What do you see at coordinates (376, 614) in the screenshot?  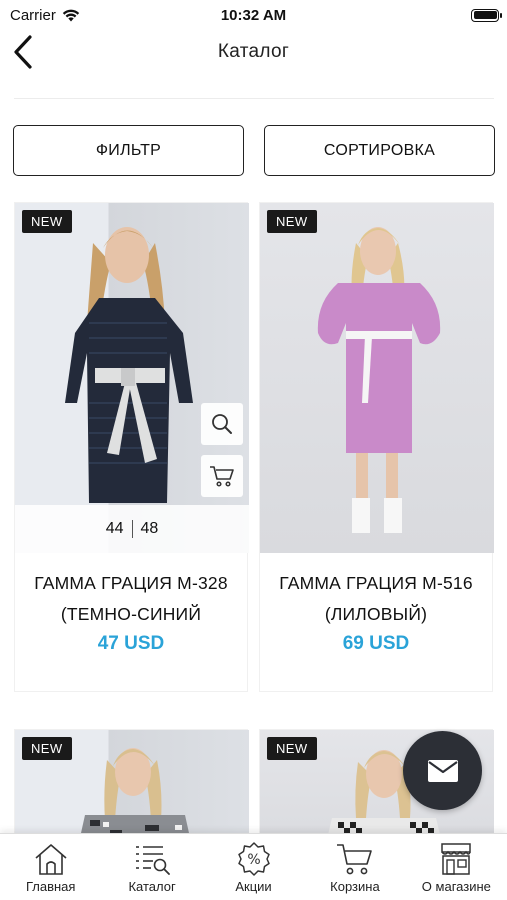 I see `product-name-line: (ЛИЛОВЫЙ)` at bounding box center [376, 614].